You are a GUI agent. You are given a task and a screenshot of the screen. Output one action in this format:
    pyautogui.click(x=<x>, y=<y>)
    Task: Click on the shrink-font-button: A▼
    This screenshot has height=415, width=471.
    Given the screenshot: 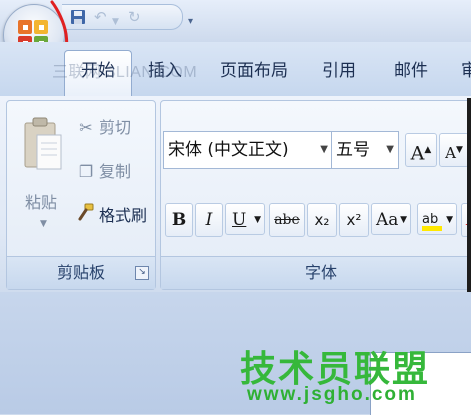 What is the action you would take?
    pyautogui.click(x=454, y=150)
    